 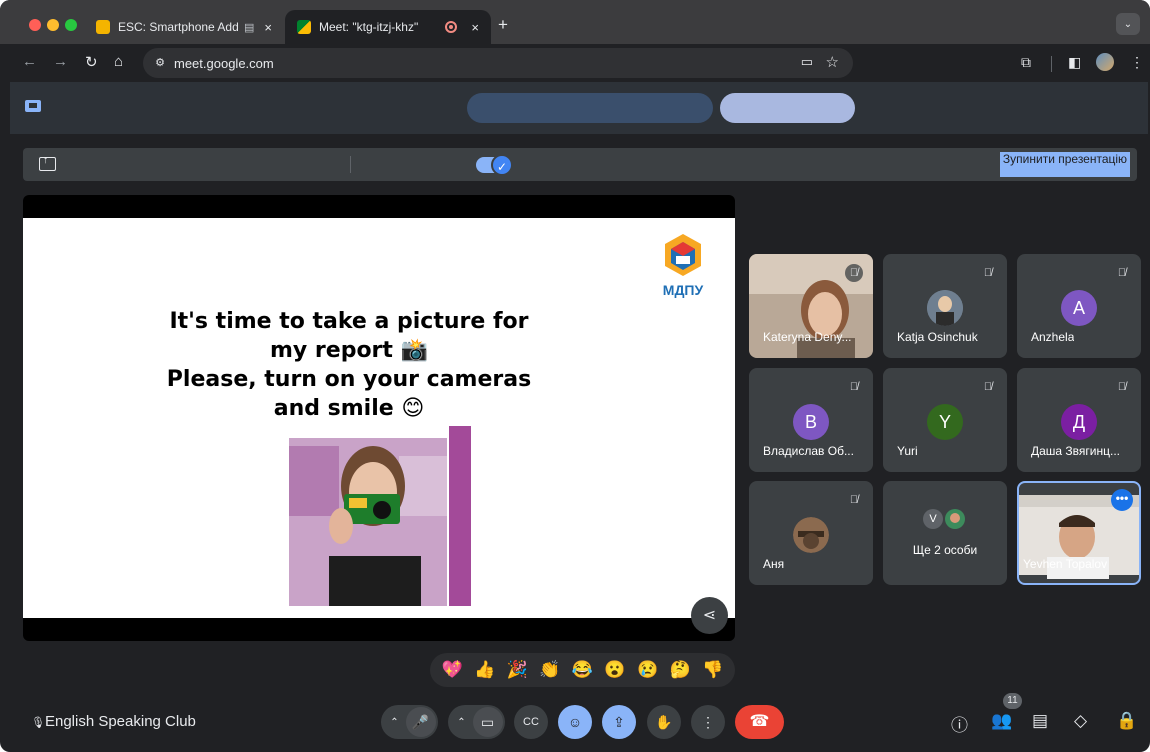 What do you see at coordinates (1128, 24) in the screenshot?
I see `tab-search-button: ⌄` at bounding box center [1128, 24].